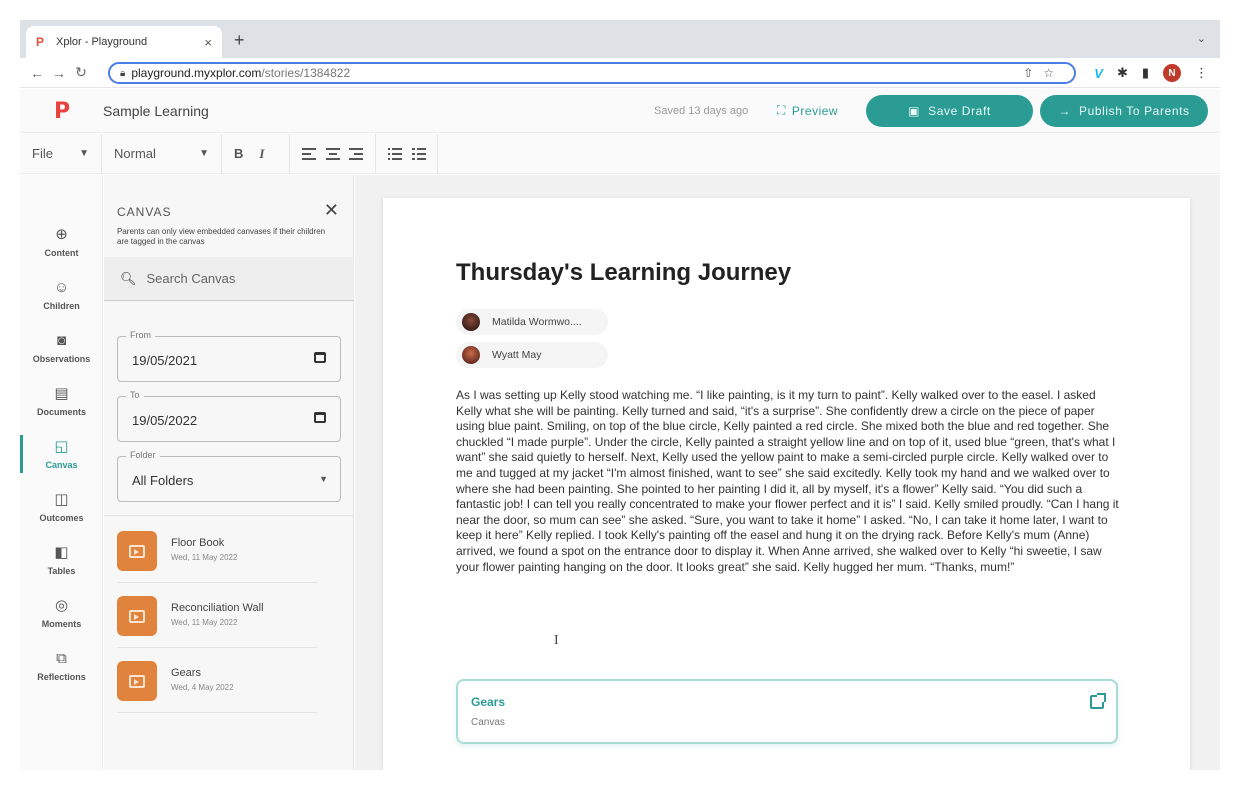 Image resolution: width=1239 pixels, height=790 pixels. I want to click on nav-label: Observations, so click(61, 359).